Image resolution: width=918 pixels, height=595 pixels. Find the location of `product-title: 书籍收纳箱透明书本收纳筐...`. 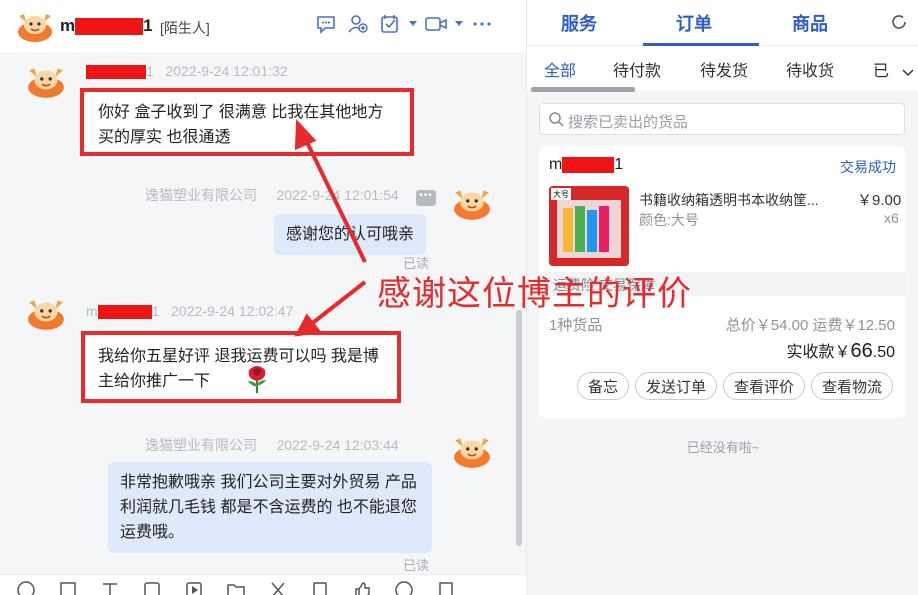

product-title: 书籍收纳箱透明书本收纳筐... is located at coordinates (737, 200).